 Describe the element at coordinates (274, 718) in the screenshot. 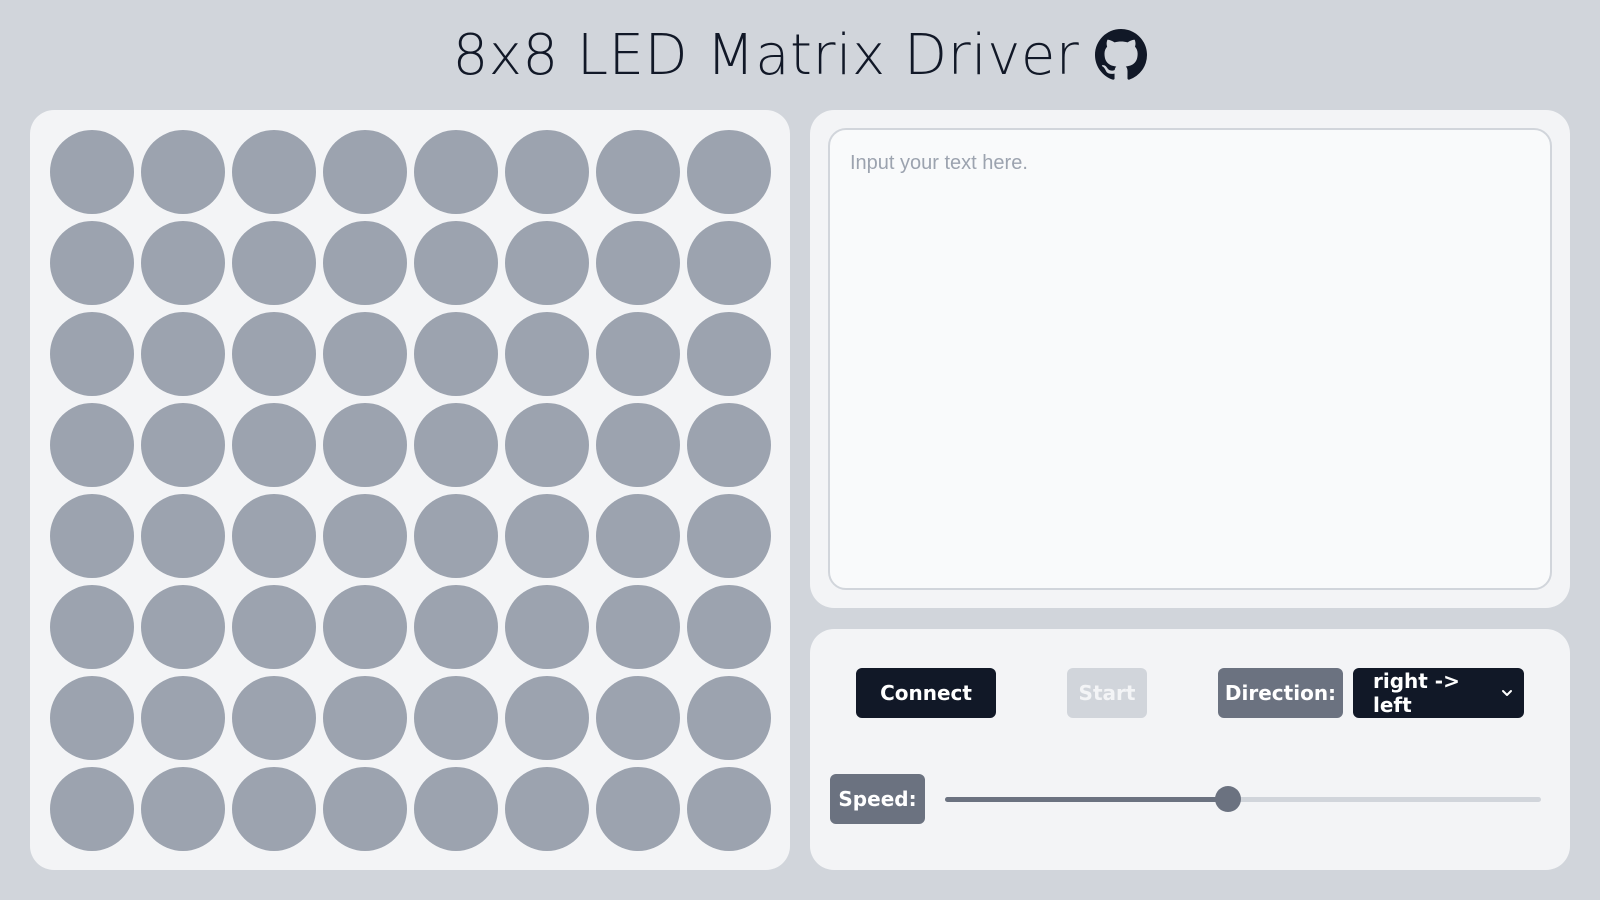

I see `led-r6-c2` at that location.